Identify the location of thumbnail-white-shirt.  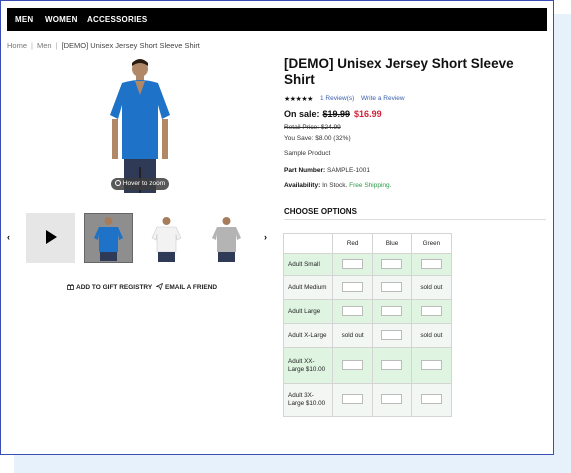
(166, 238).